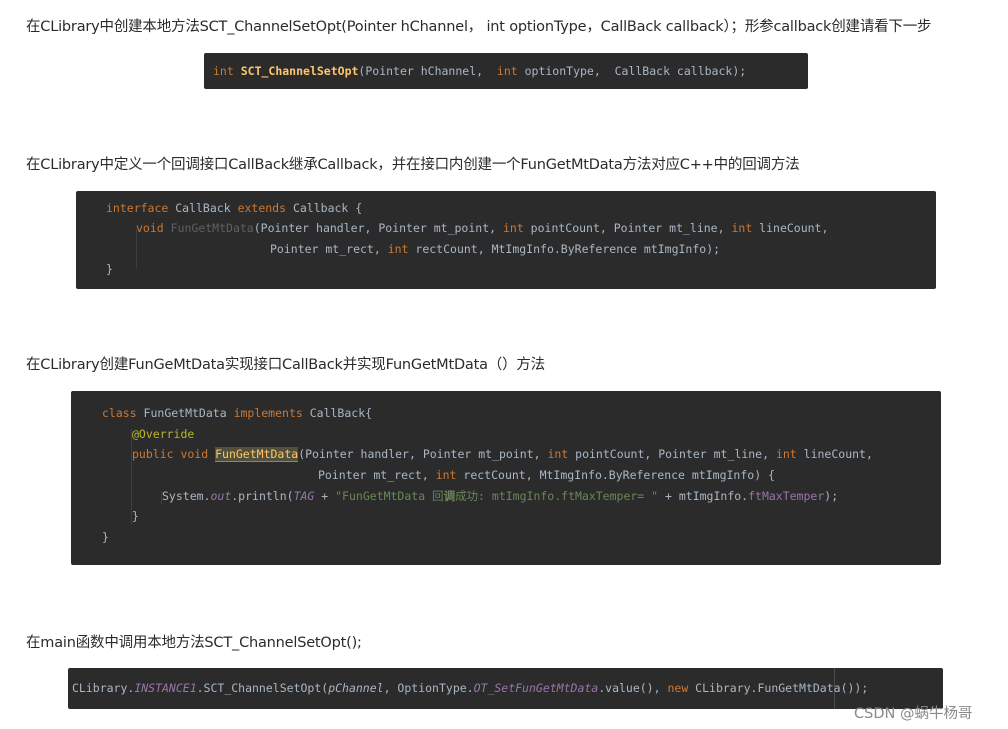  Describe the element at coordinates (633, 688) in the screenshot. I see `code-text: .value(),` at that location.